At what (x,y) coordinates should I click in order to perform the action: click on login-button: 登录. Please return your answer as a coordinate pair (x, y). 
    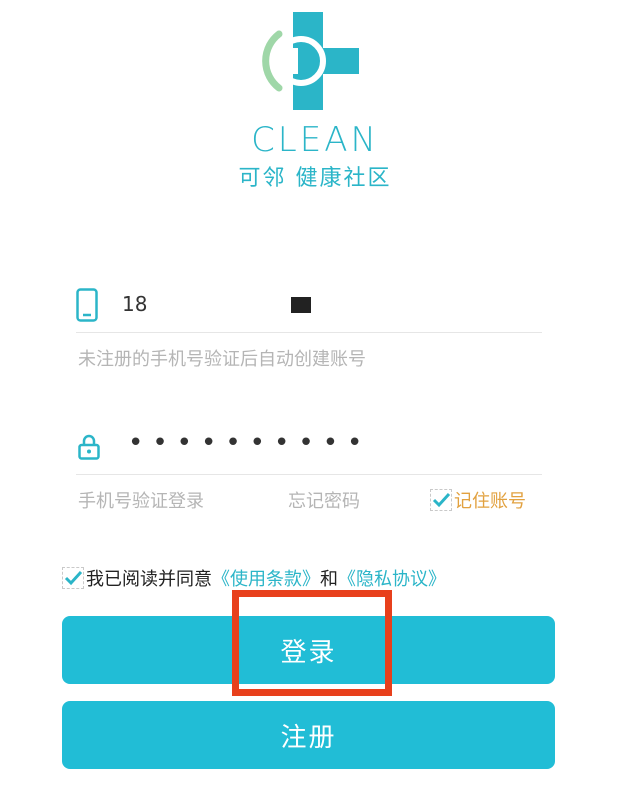
    Looking at the image, I should click on (308, 650).